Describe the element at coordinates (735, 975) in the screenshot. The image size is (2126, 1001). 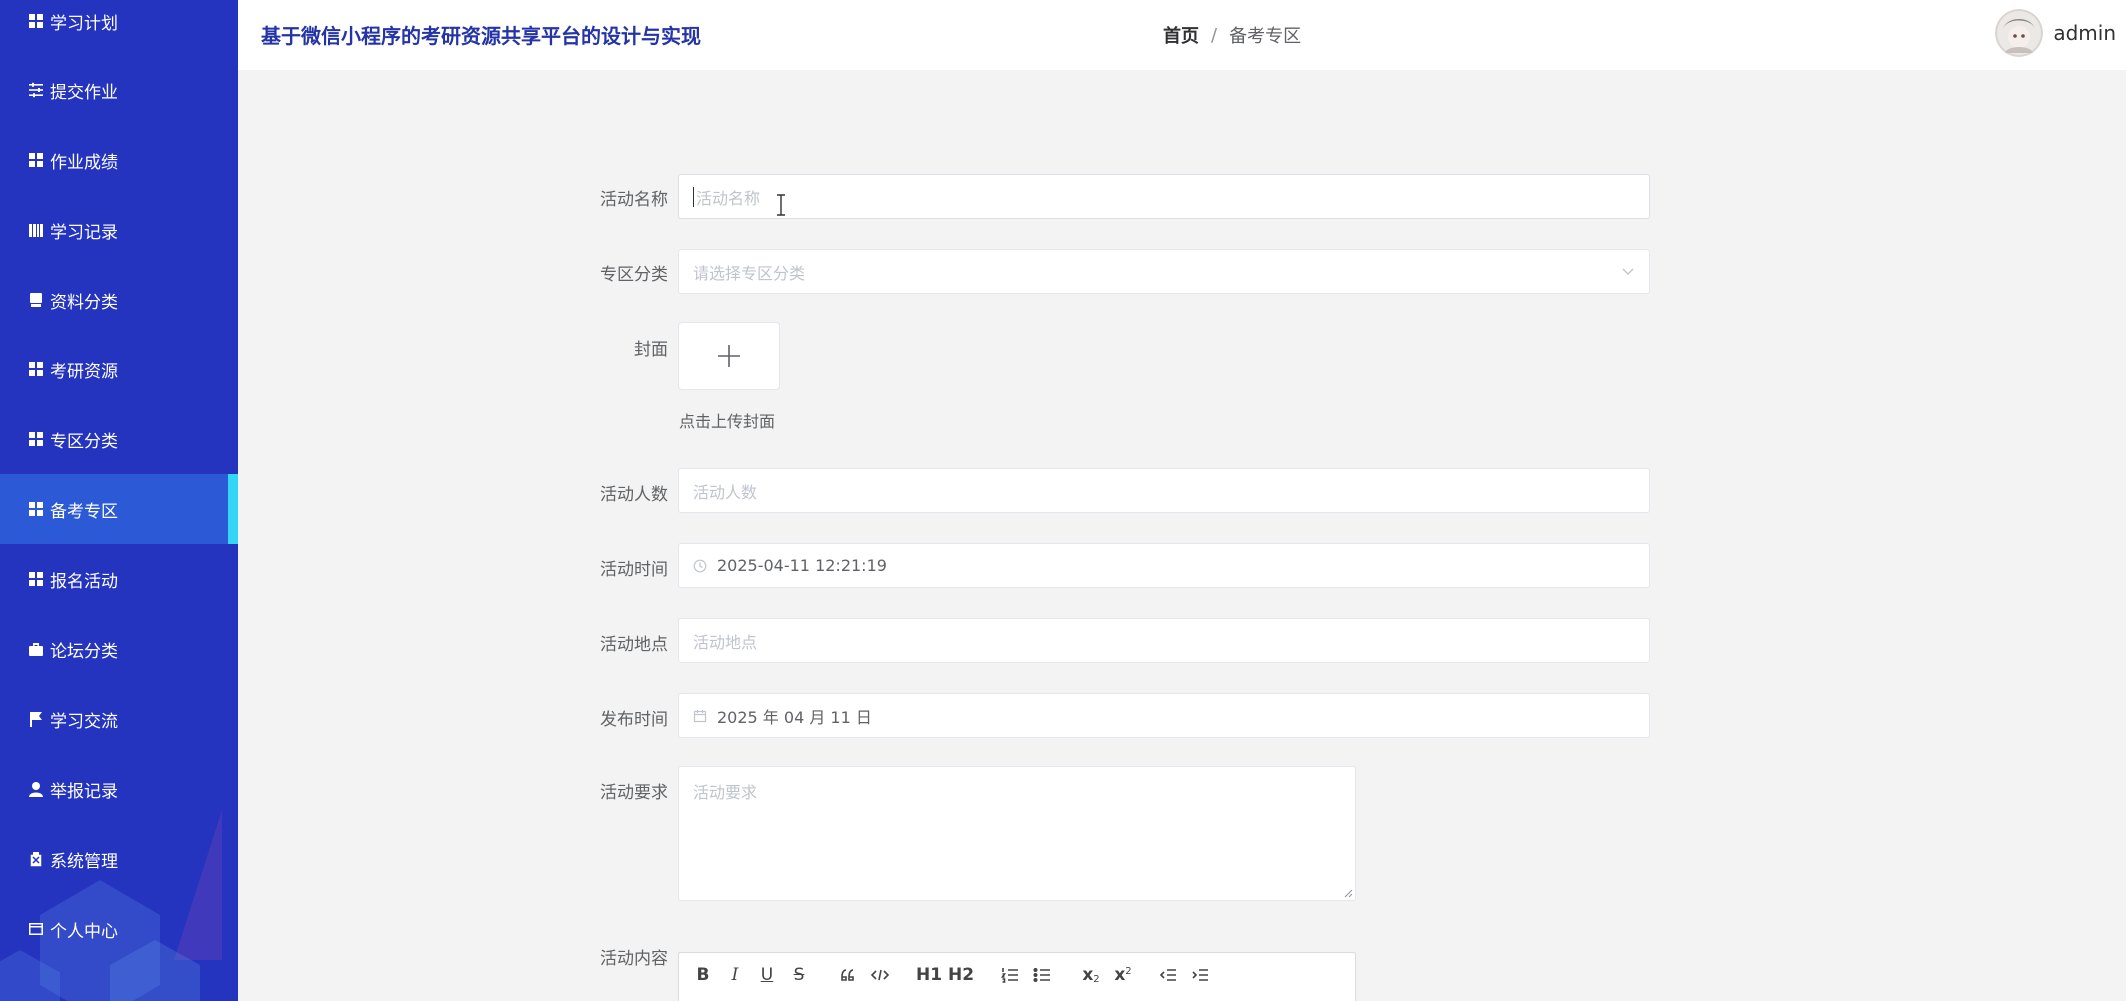
I see `italic-button: I` at that location.